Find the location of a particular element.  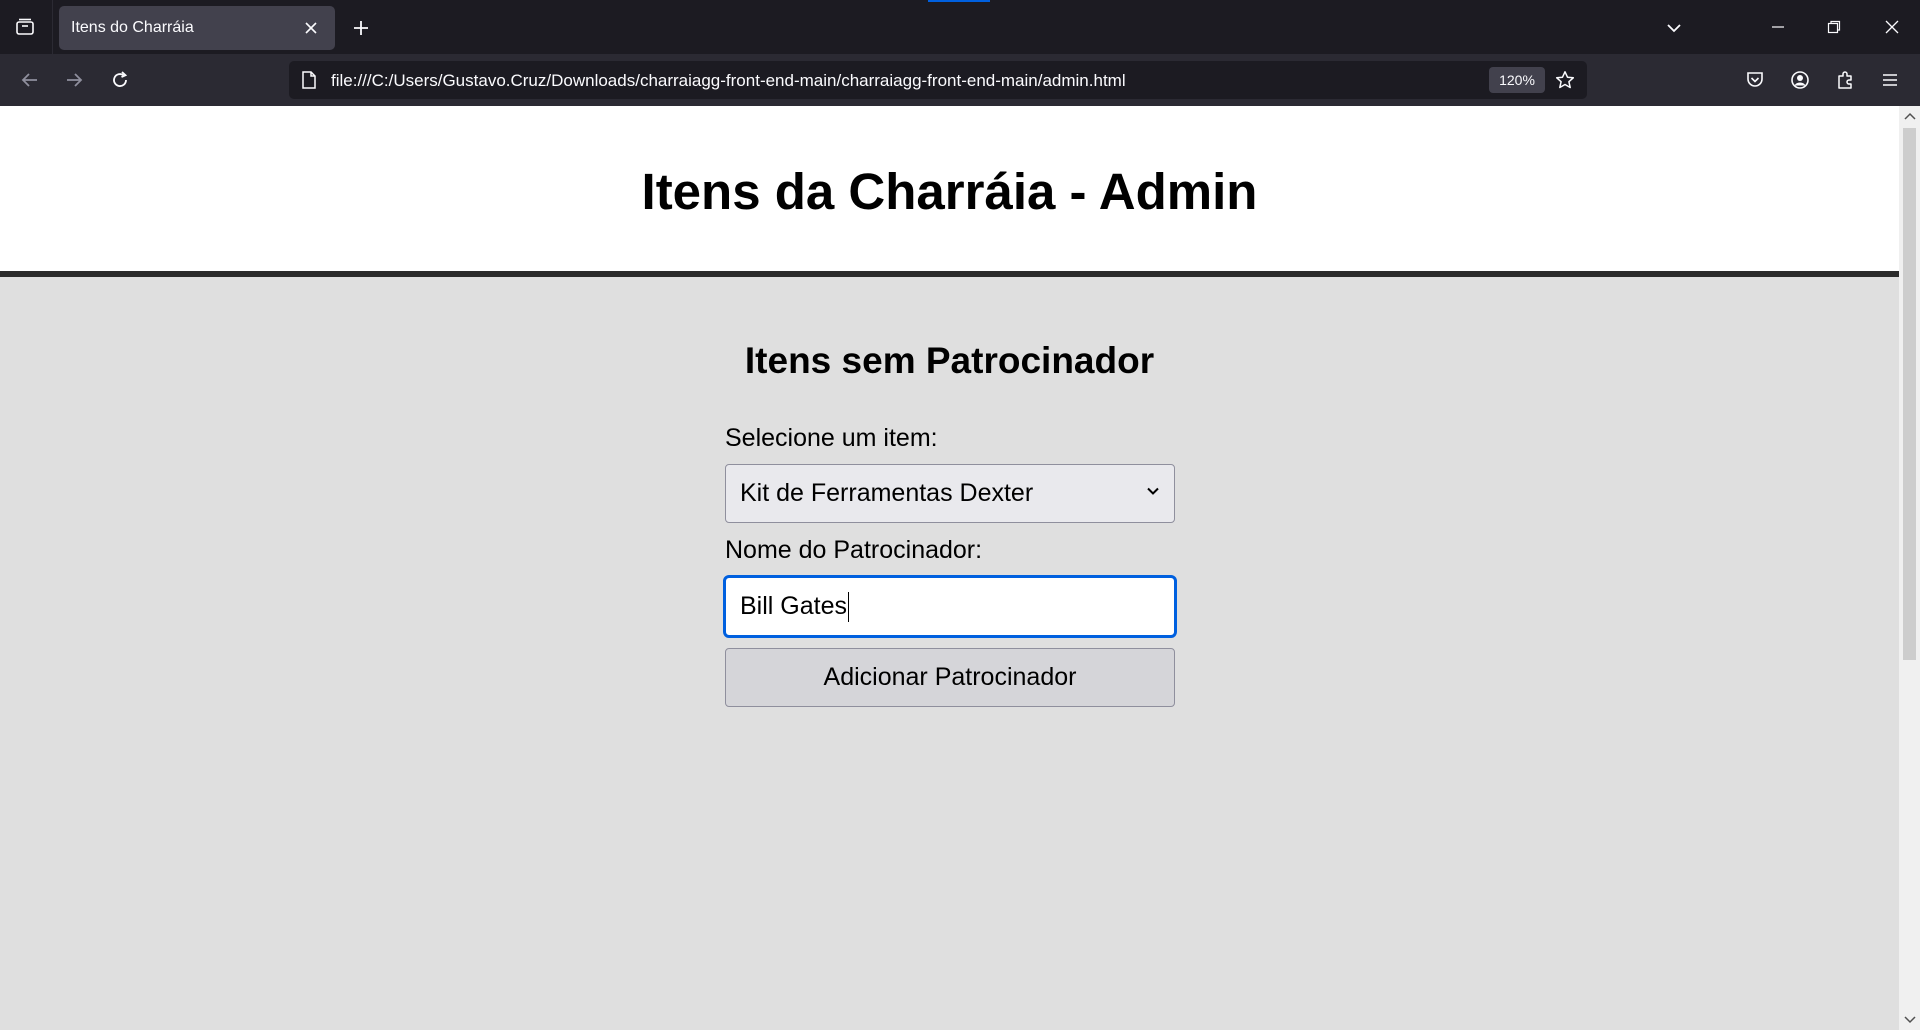

tab-title: Itens do Charráia is located at coordinates (132, 27).